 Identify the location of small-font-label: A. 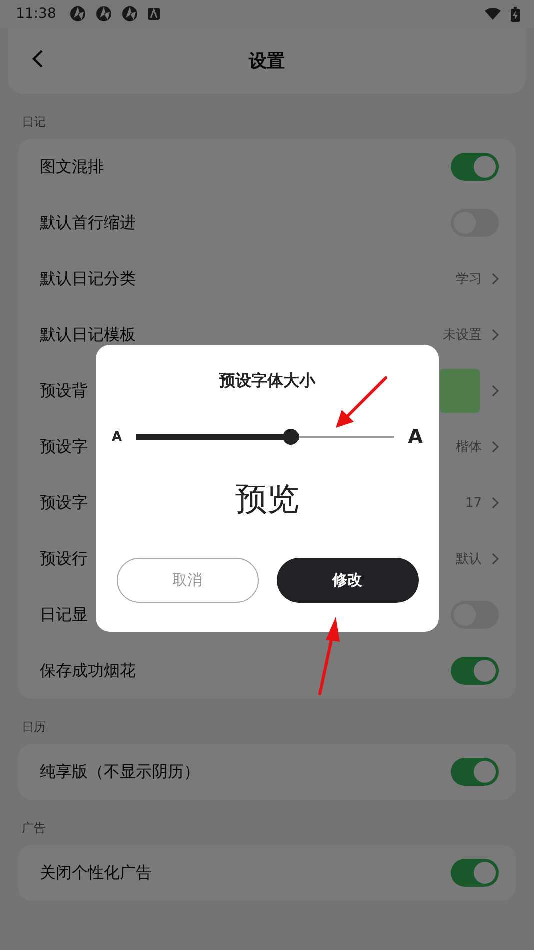
(117, 437).